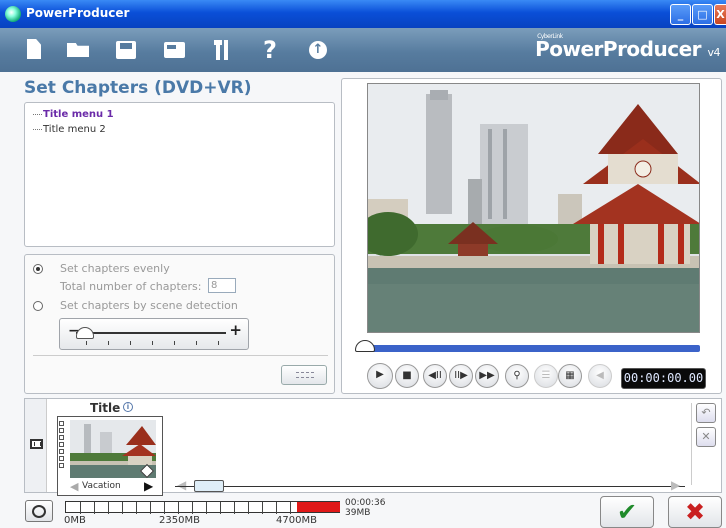 The width and height of the screenshot is (726, 528). What do you see at coordinates (179, 520) in the screenshot?
I see `capacity-label-2350: 2350MB` at bounding box center [179, 520].